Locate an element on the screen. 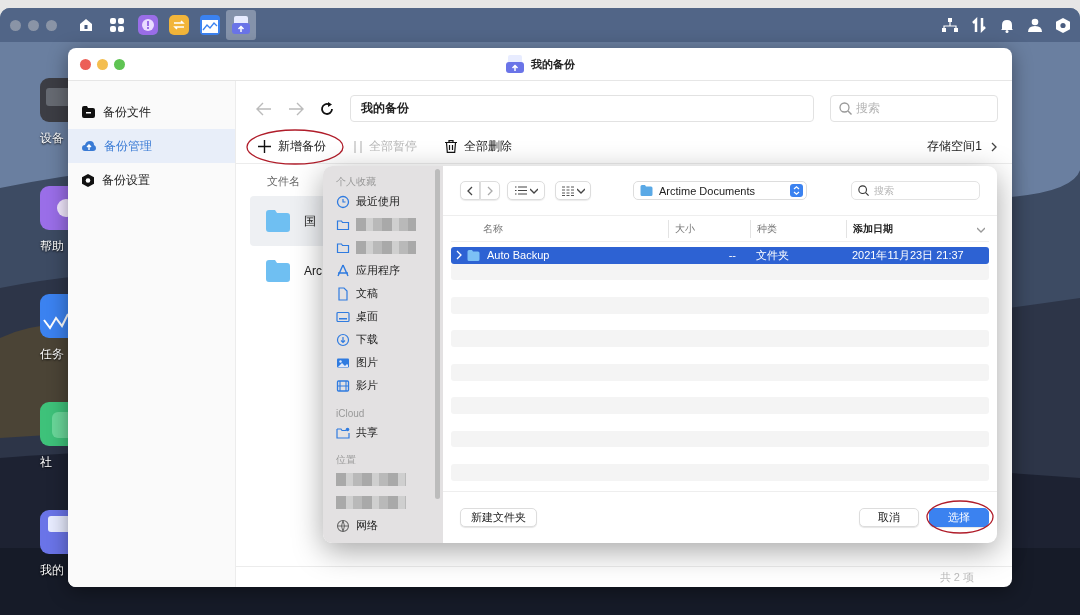 The height and width of the screenshot is (615, 1080). app-label: 设备 is located at coordinates (52, 138).